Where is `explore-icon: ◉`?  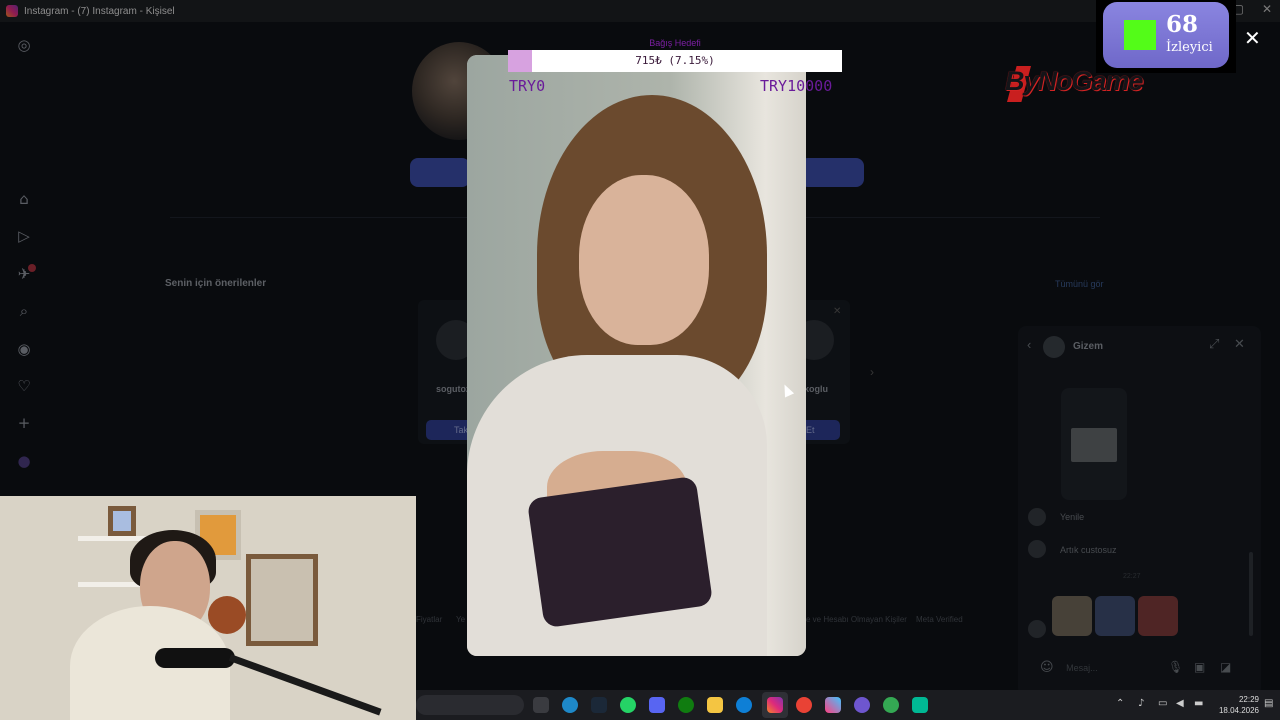 explore-icon: ◉ is located at coordinates (24, 349).